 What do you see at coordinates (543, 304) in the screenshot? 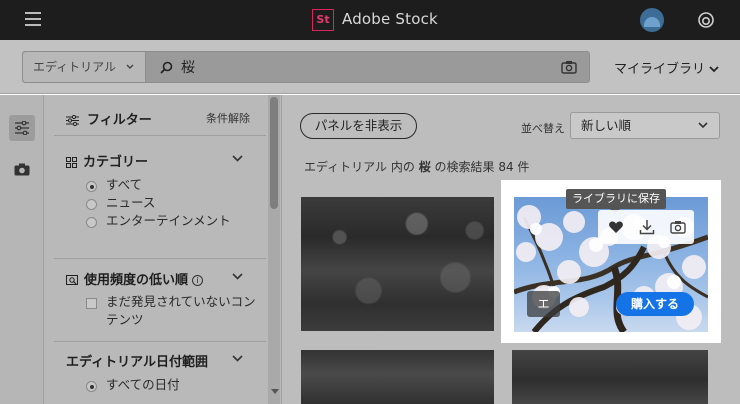
I see `editorial-tag: エ` at bounding box center [543, 304].